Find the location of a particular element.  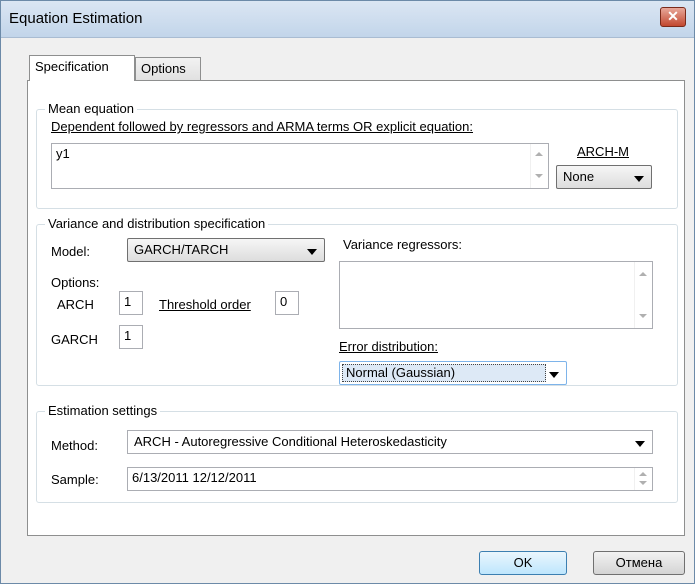

archm-label: ARCH-M is located at coordinates (603, 151).